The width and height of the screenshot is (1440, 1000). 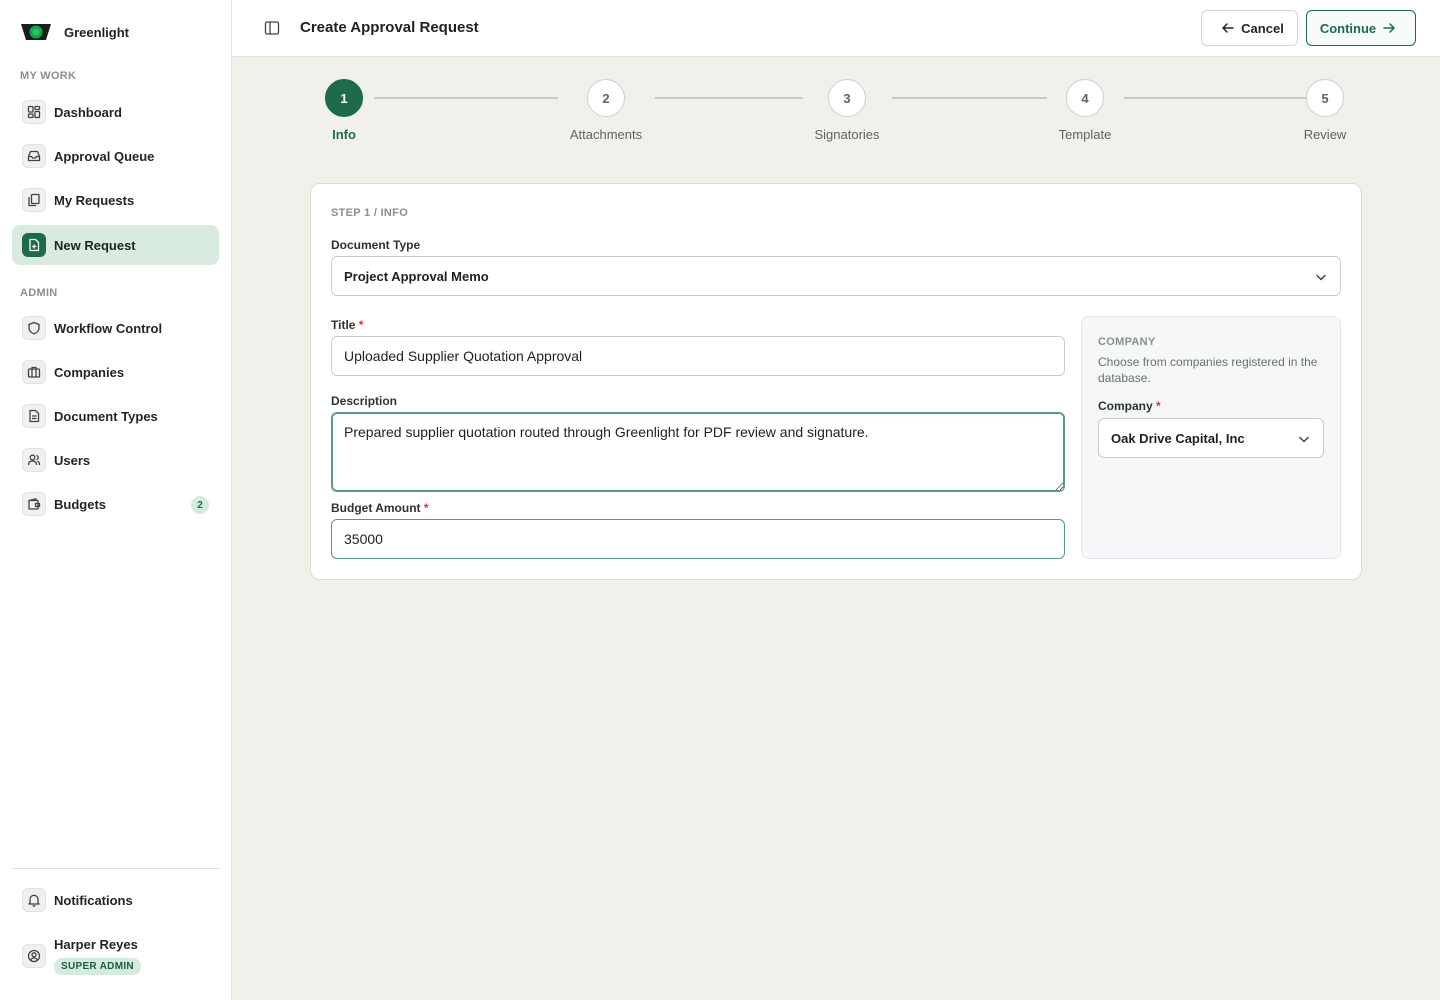 What do you see at coordinates (34, 245) in the screenshot?
I see `file-plus-icon` at bounding box center [34, 245].